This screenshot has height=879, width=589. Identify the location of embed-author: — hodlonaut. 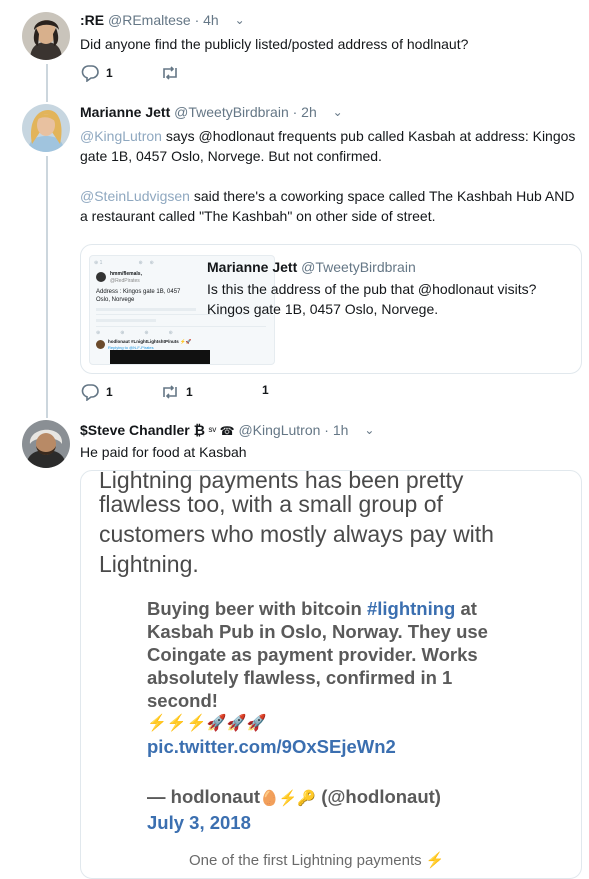
(204, 796).